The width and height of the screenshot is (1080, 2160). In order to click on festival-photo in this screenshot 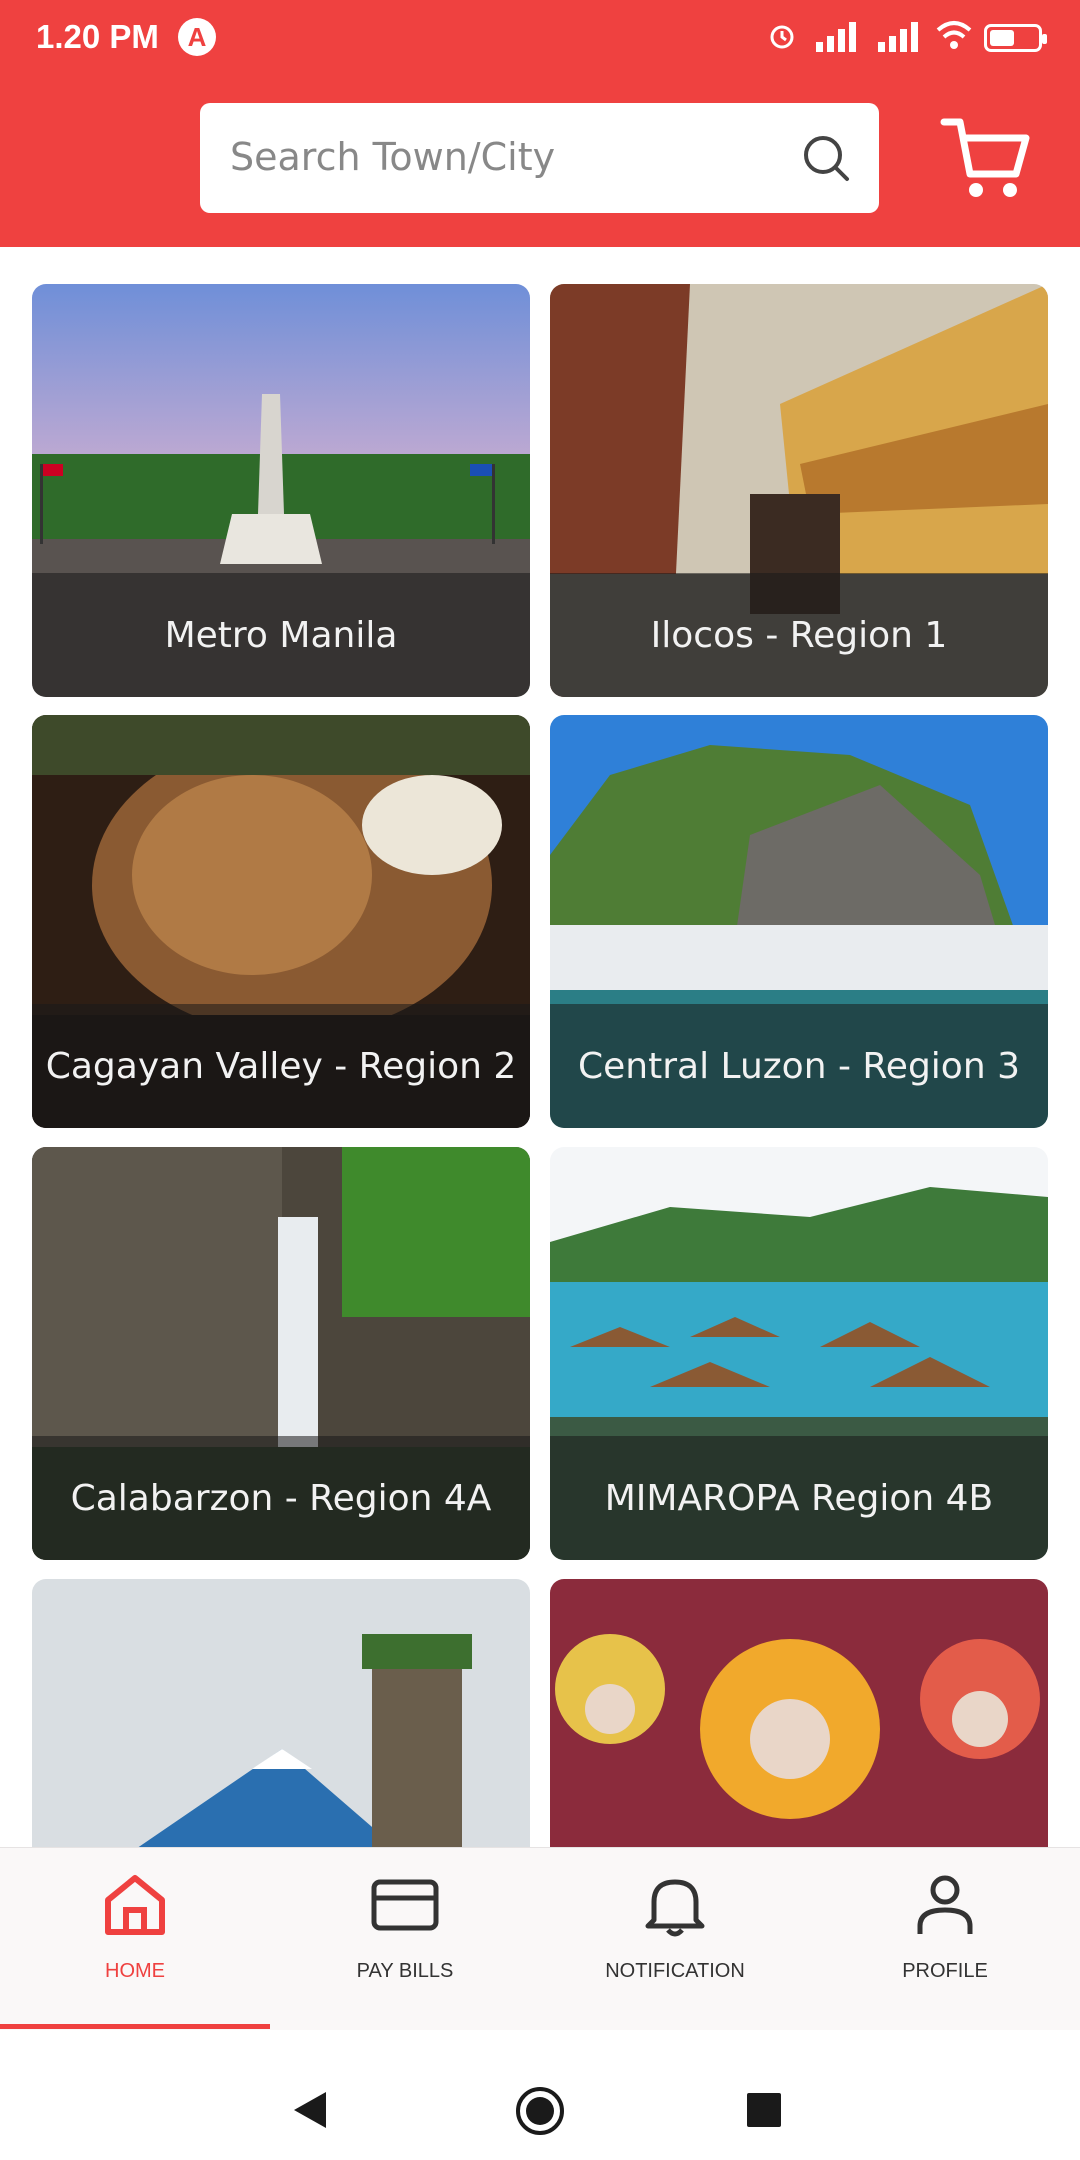, I will do `click(799, 1729)`.